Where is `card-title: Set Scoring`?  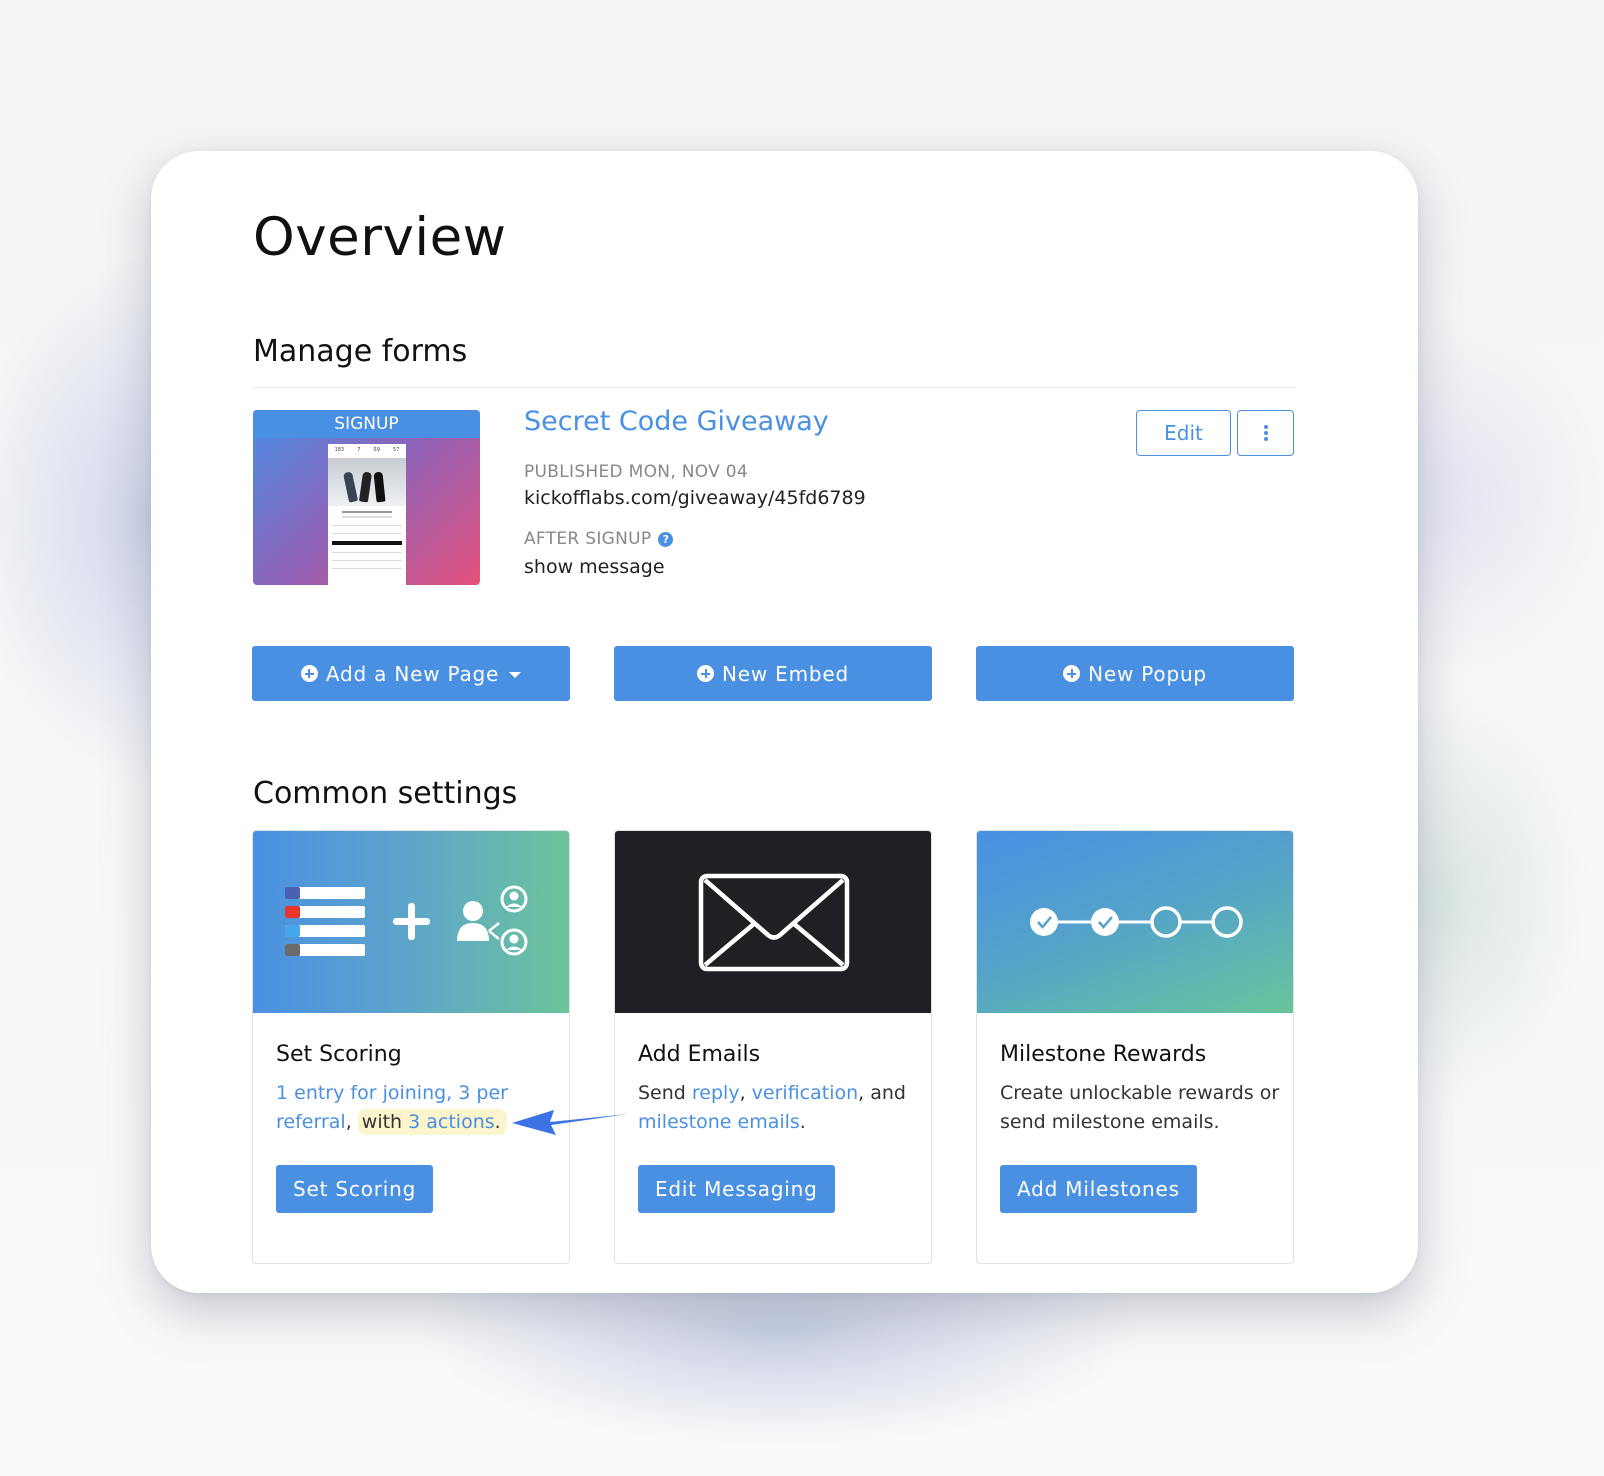
card-title: Set Scoring is located at coordinates (339, 1054).